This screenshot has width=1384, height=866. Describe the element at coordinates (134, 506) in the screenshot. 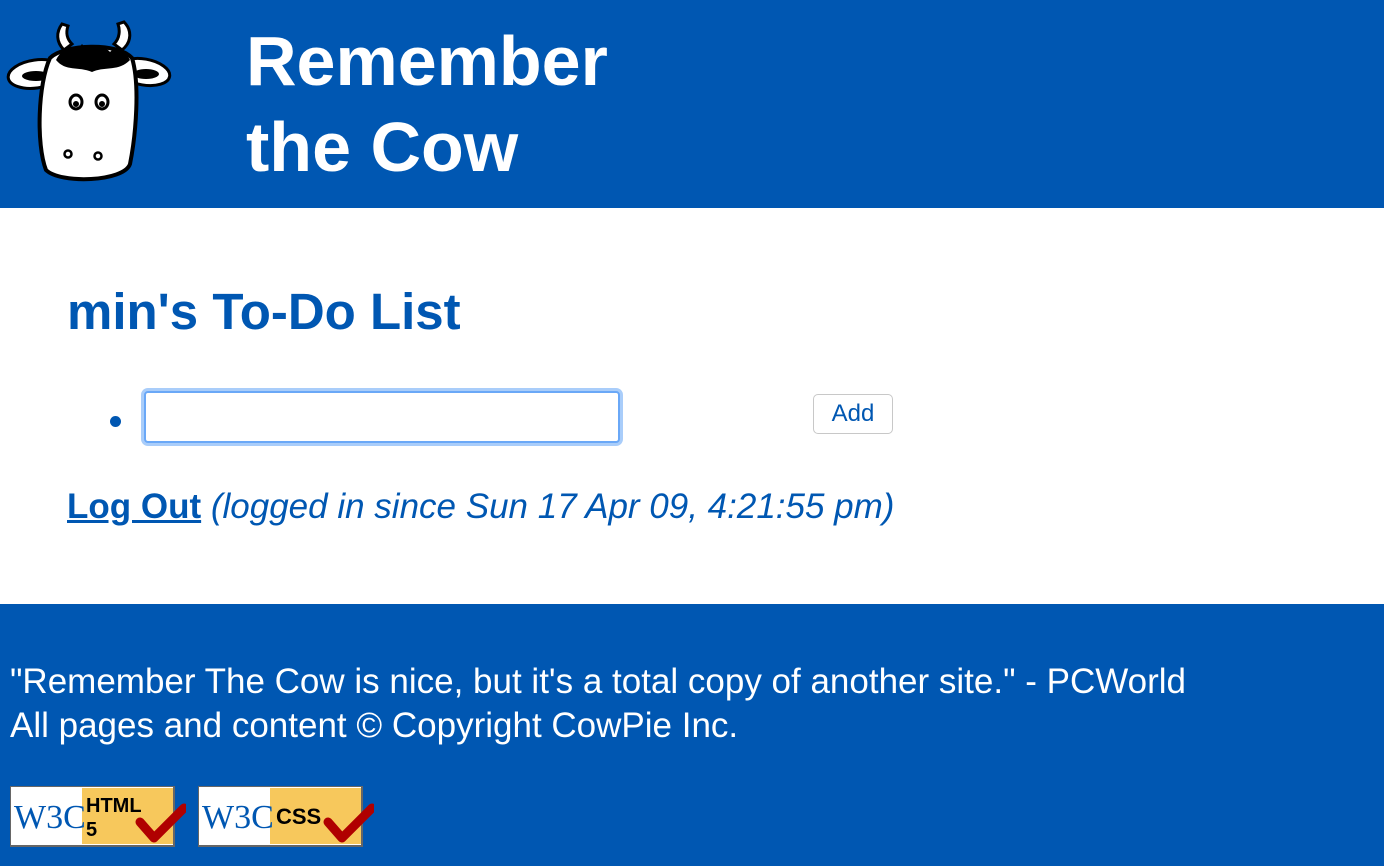

I see `logout-link: Log Out` at that location.